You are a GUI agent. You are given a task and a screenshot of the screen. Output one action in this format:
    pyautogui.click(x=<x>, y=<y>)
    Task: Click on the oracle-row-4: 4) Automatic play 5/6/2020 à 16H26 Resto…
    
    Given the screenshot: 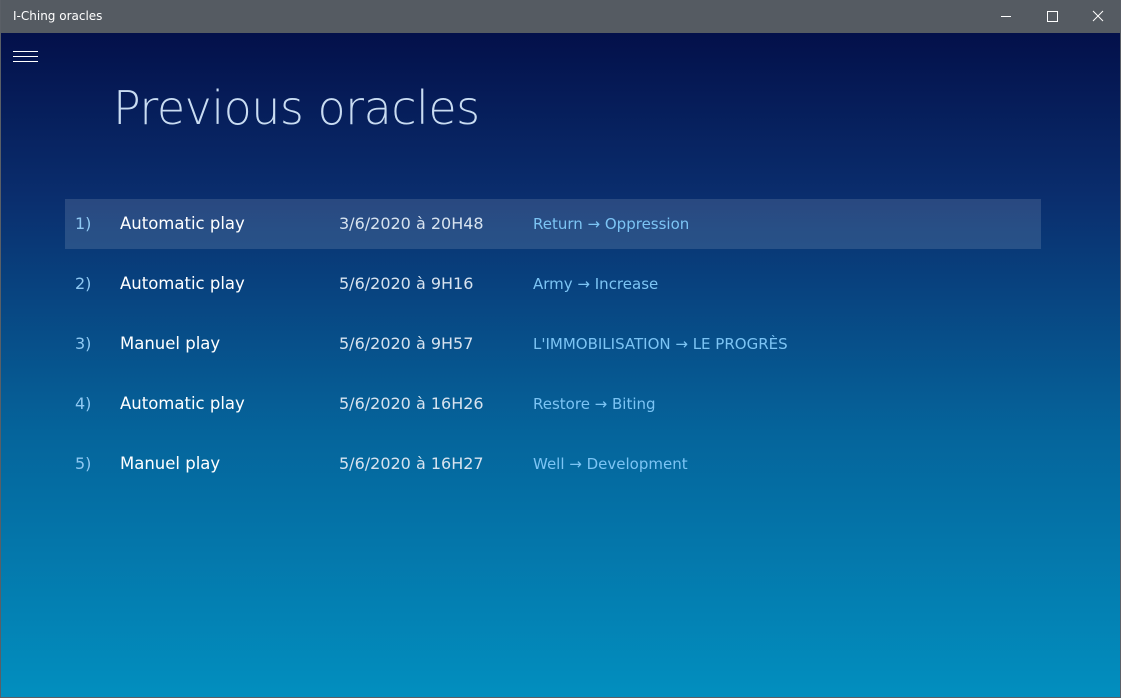 What is the action you would take?
    pyautogui.click(x=553, y=404)
    